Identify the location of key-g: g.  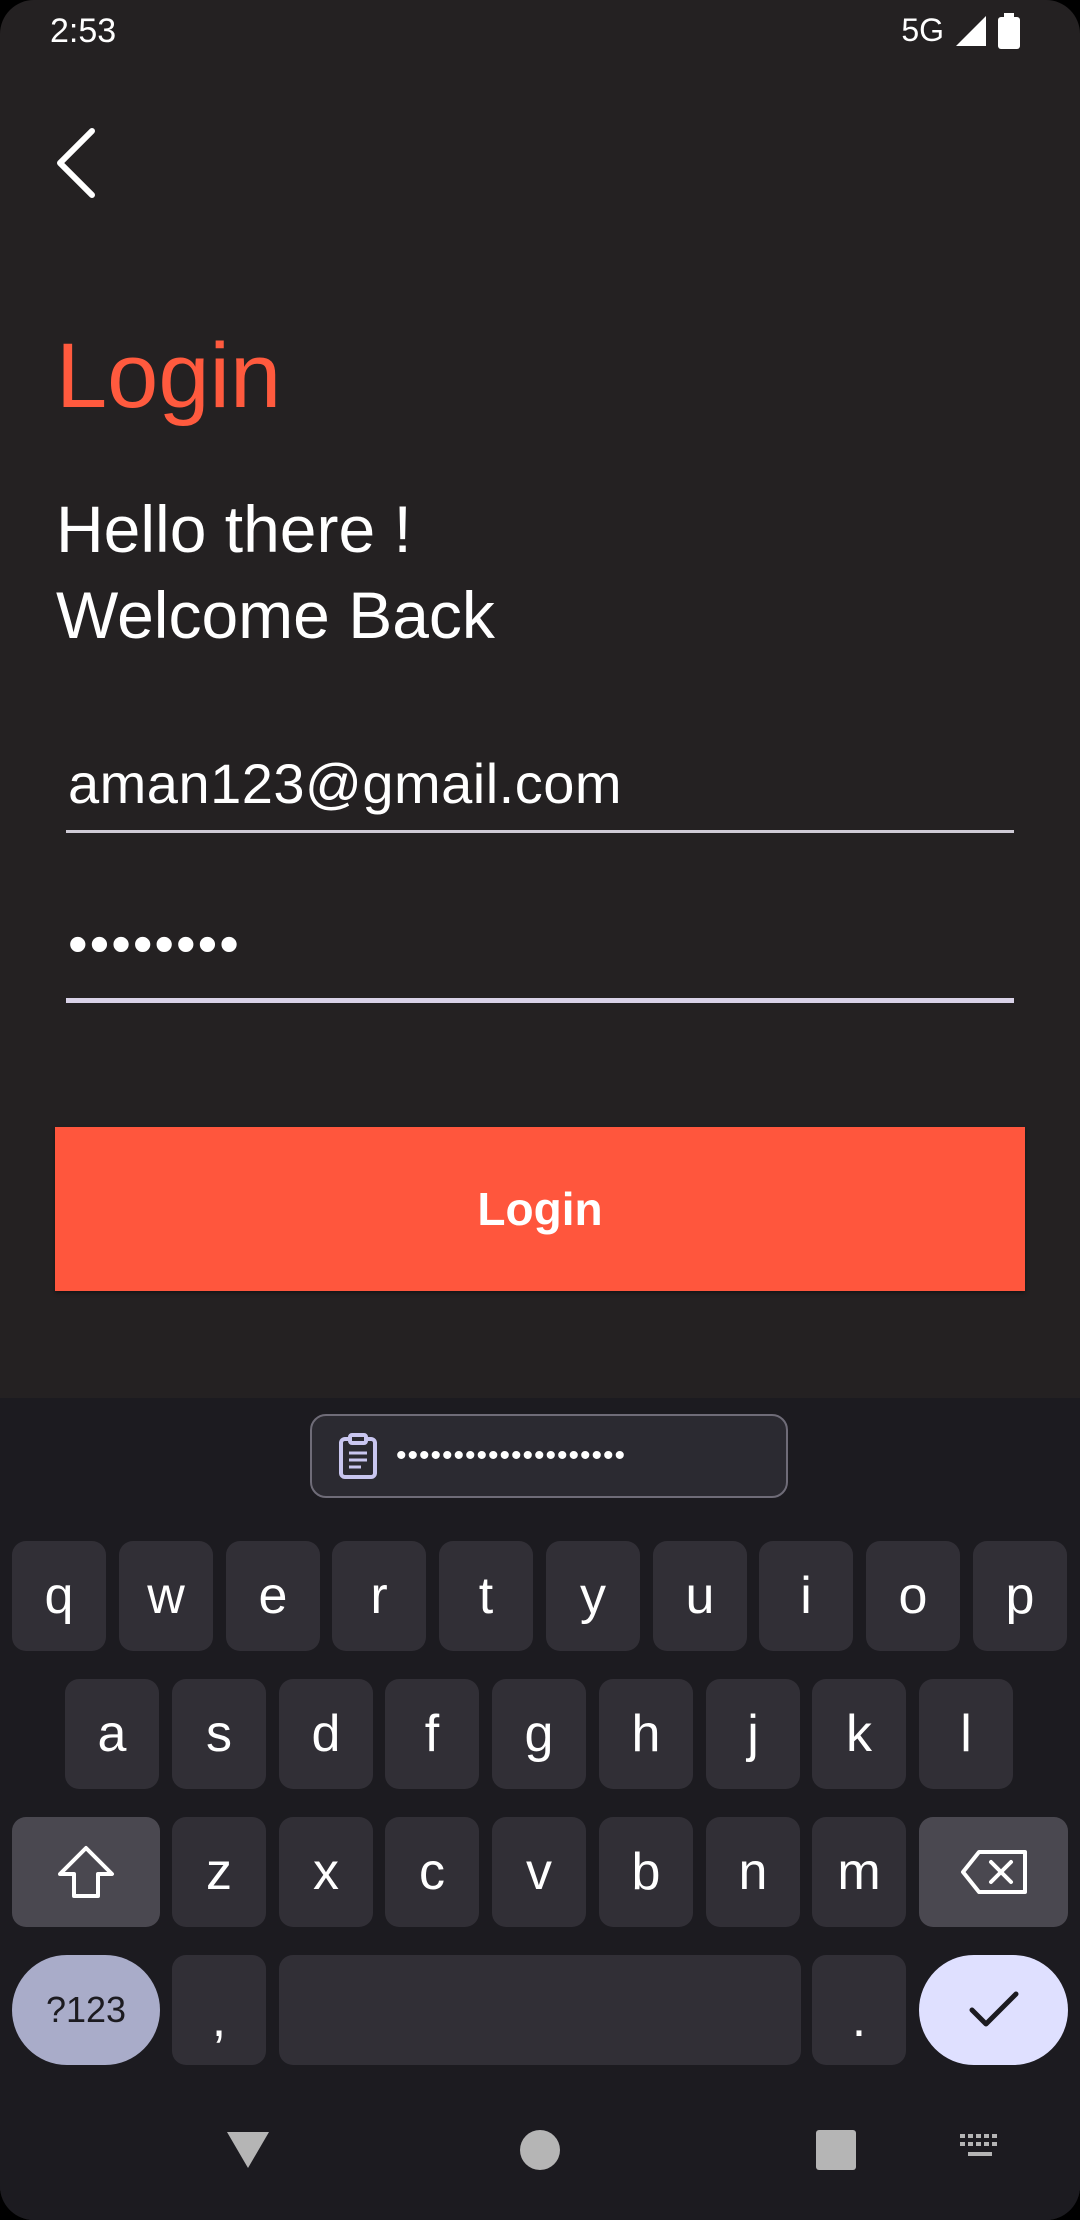
(539, 1734).